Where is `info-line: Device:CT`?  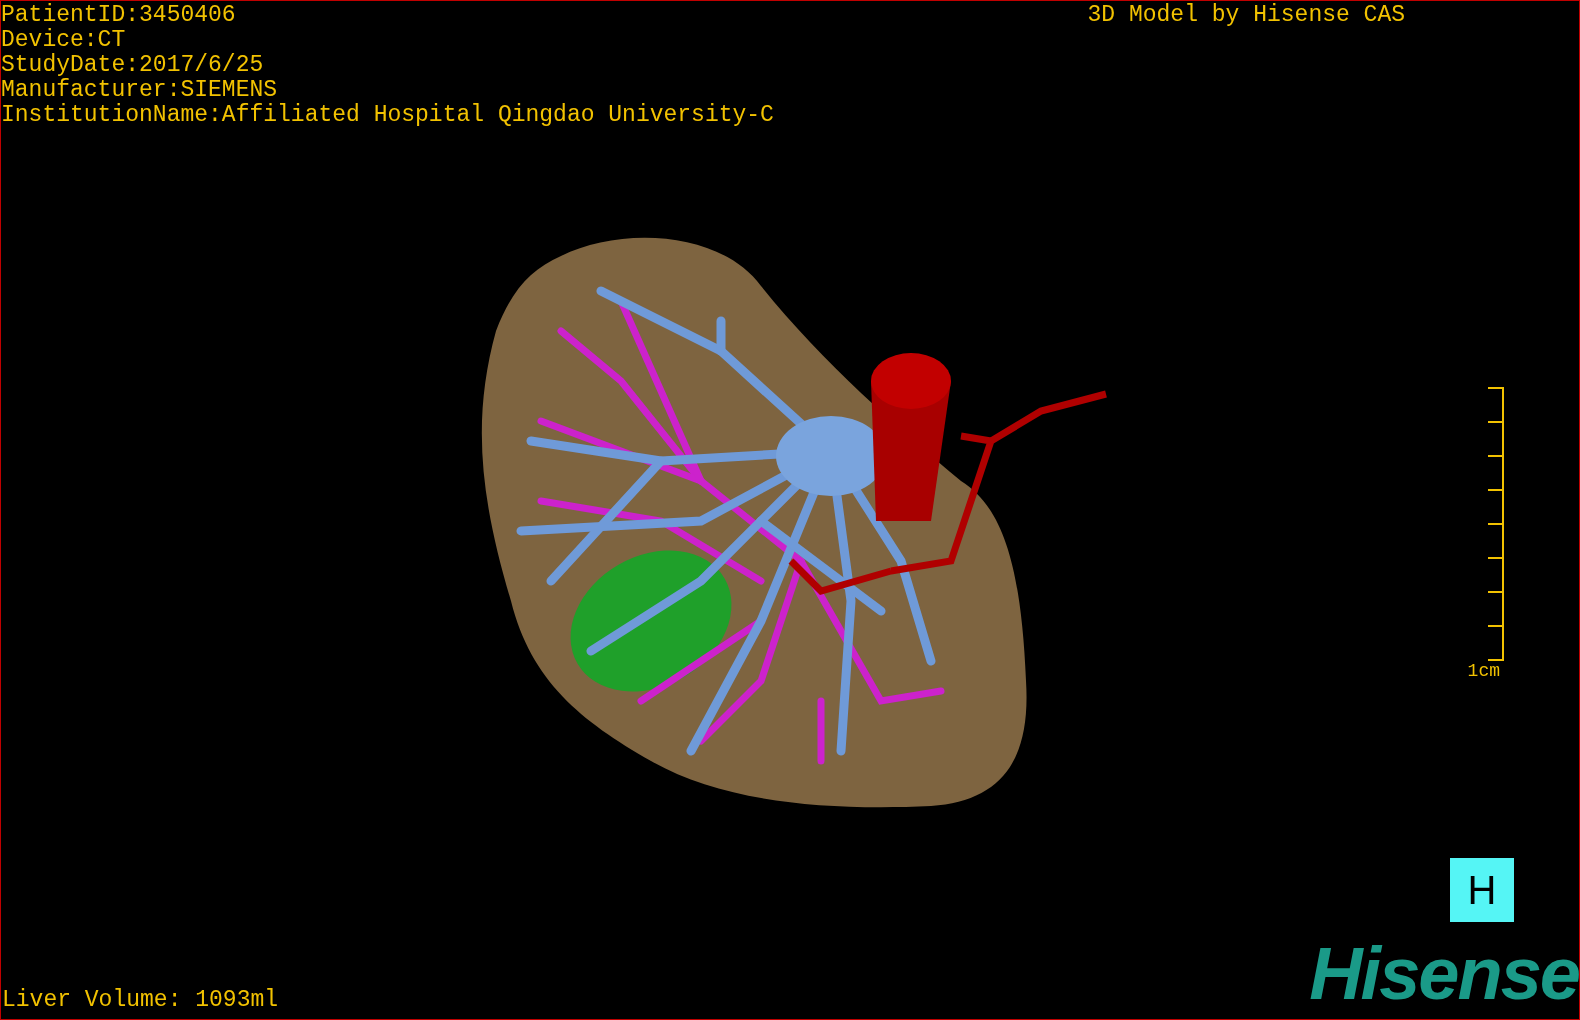 info-line: Device:CT is located at coordinates (64, 40).